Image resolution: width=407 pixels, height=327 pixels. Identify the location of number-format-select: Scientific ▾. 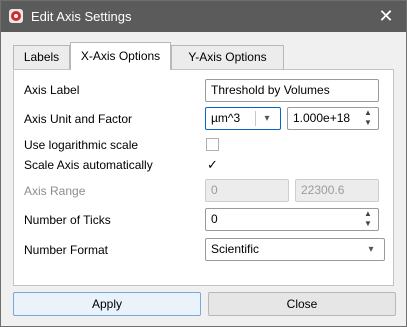
(295, 249).